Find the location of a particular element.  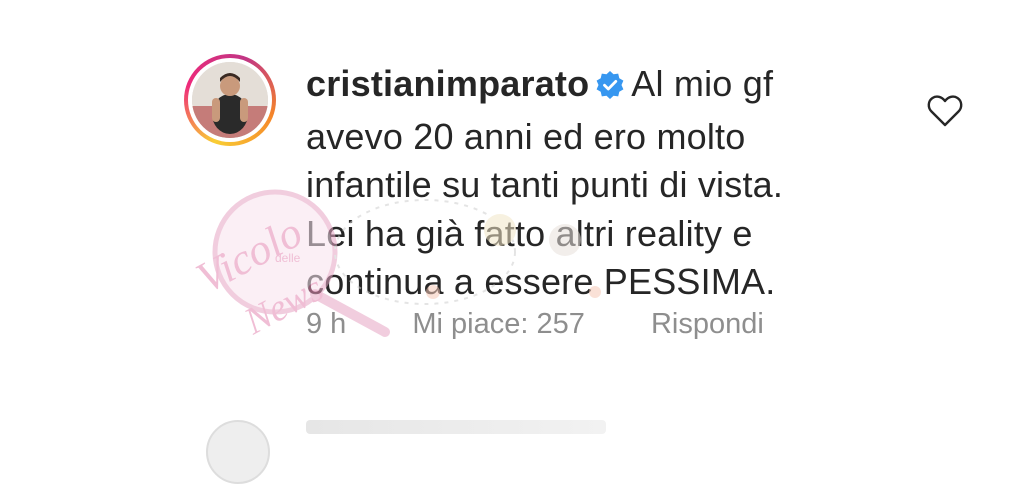

comment-text-line: Al mio gf is located at coordinates (702, 83).